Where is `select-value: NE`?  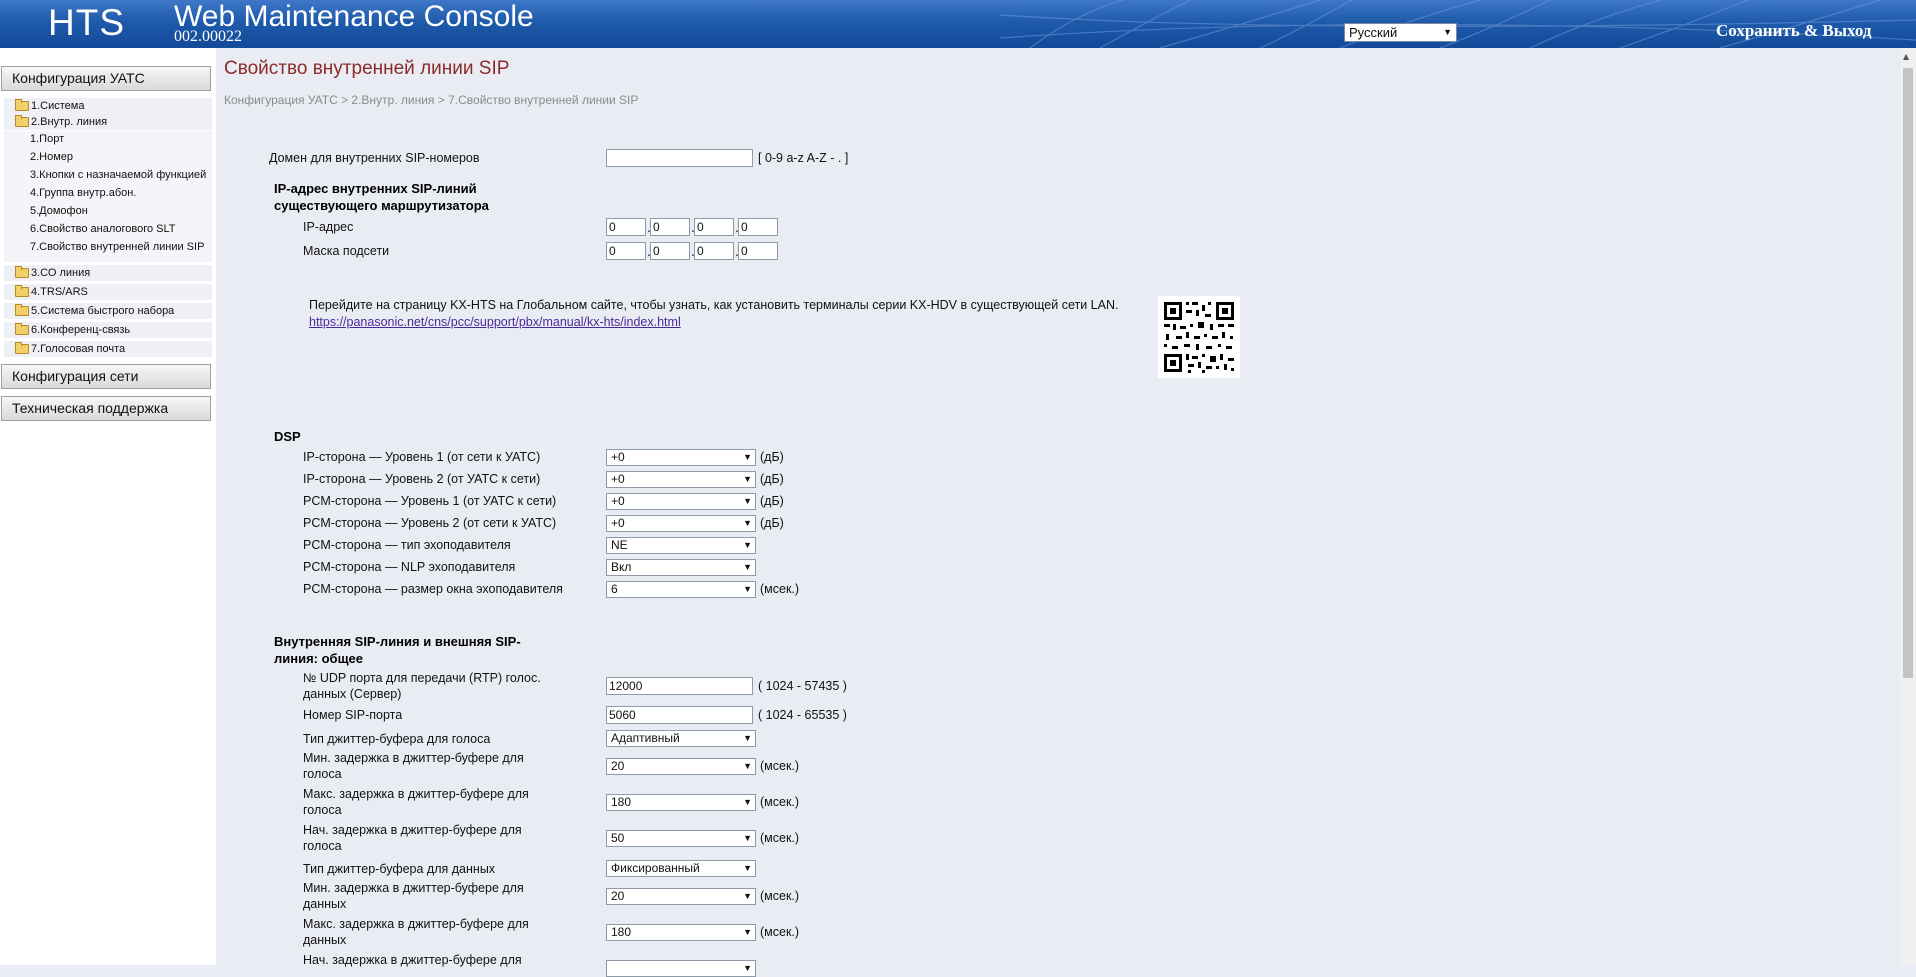
select-value: NE is located at coordinates (619, 545).